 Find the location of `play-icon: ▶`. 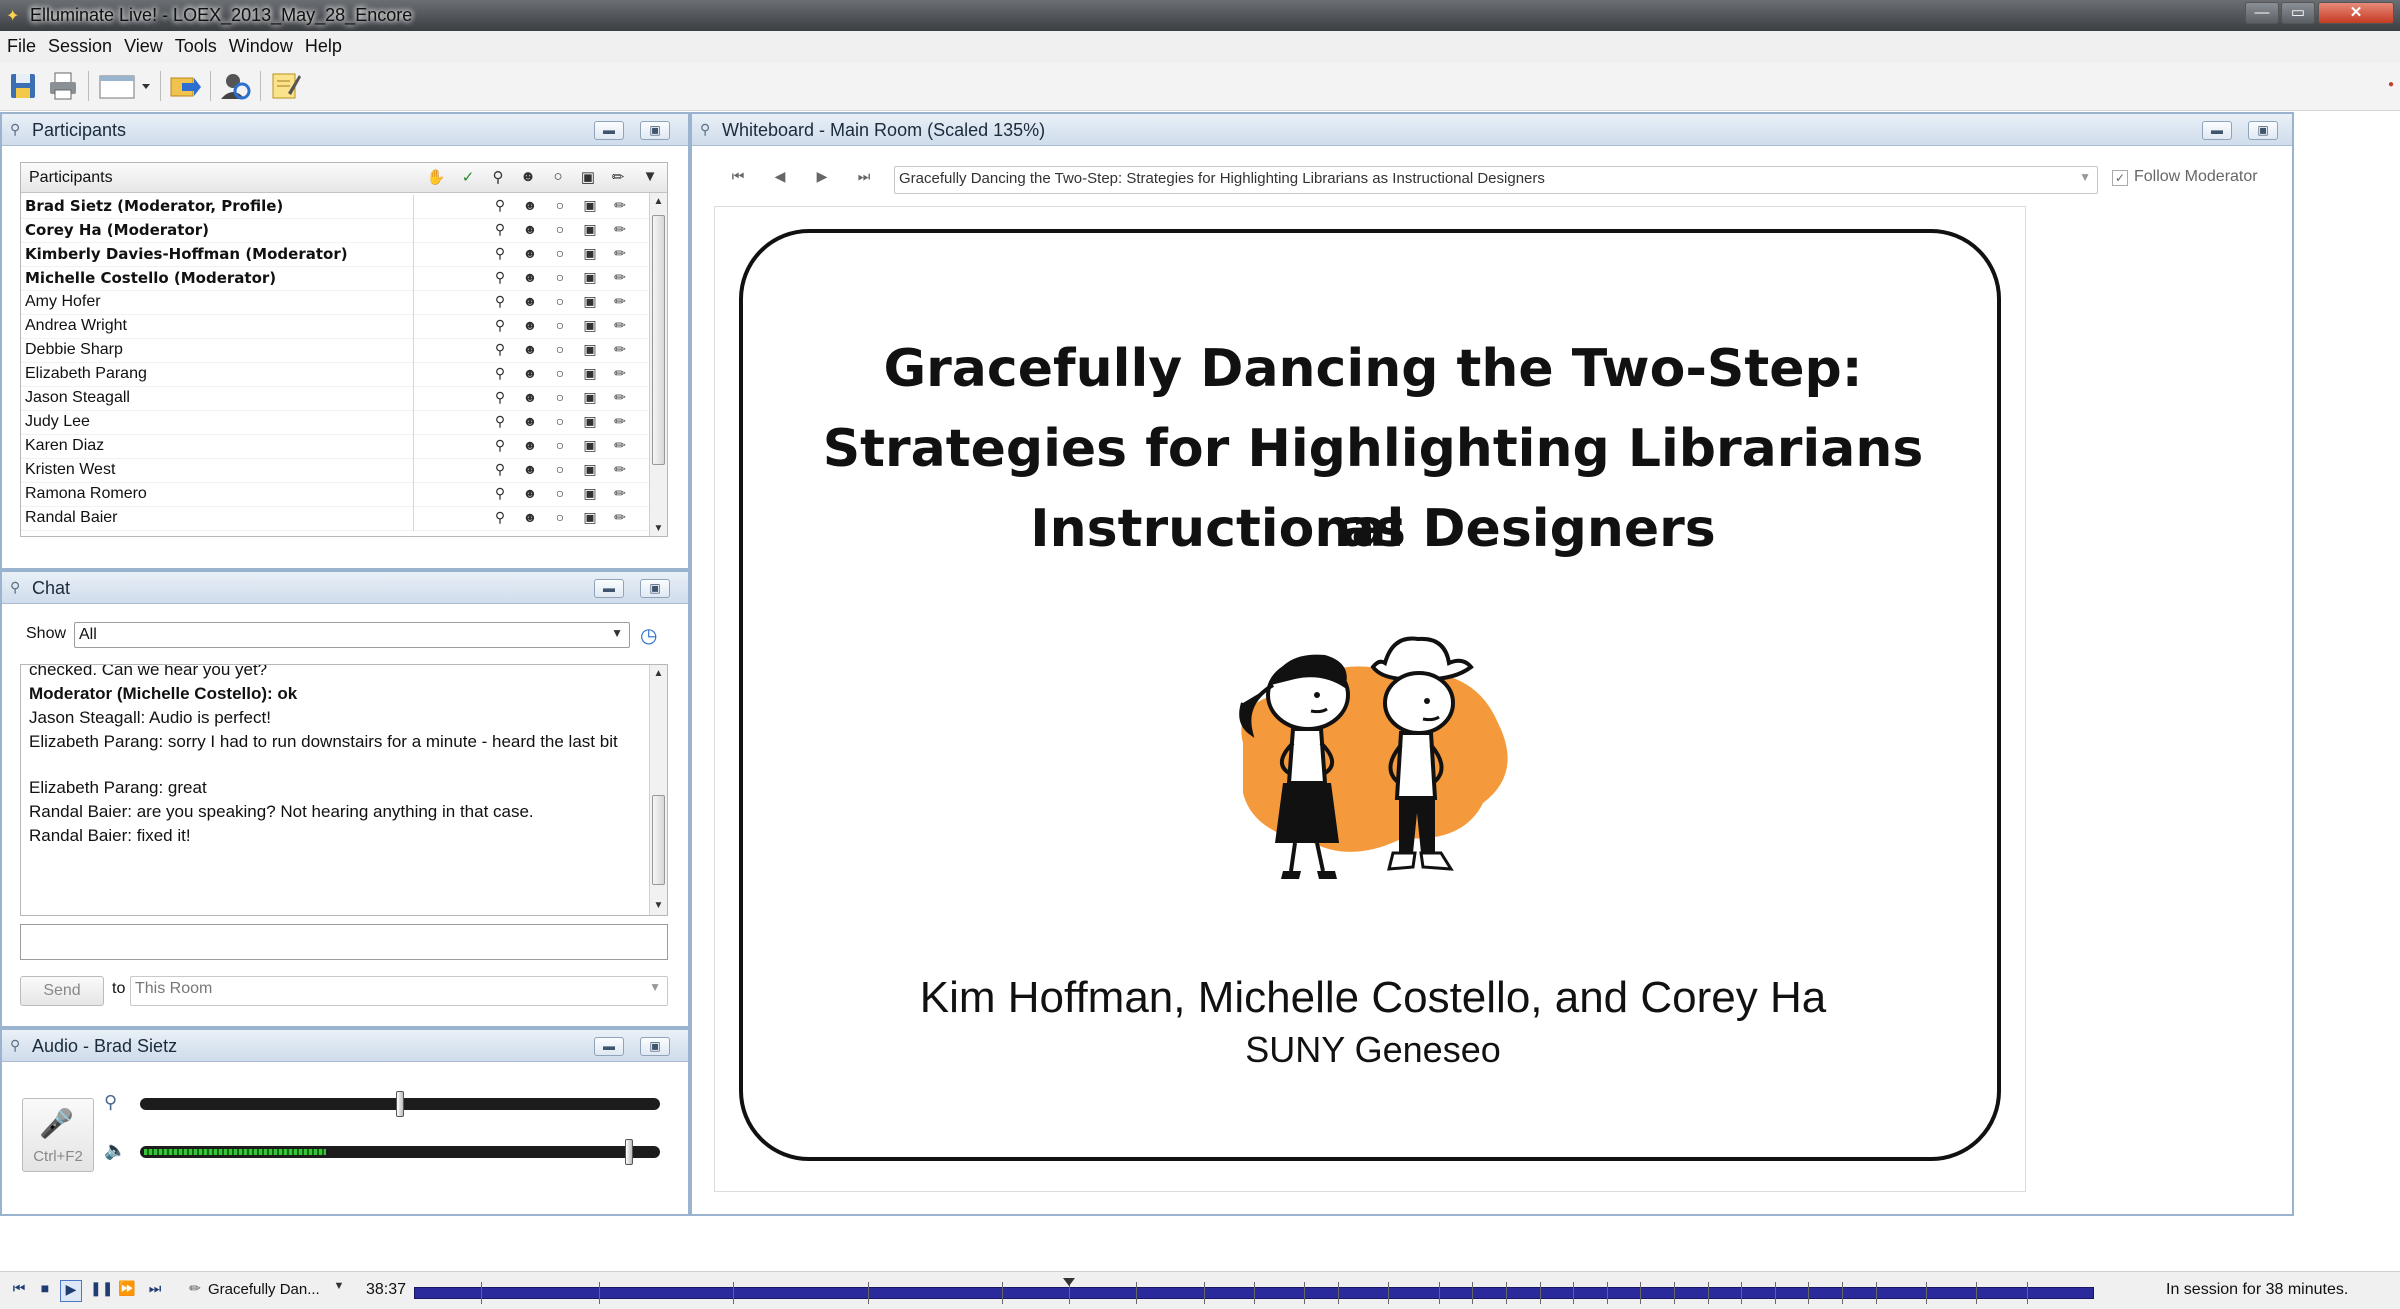

play-icon: ▶ is located at coordinates (71, 1291).